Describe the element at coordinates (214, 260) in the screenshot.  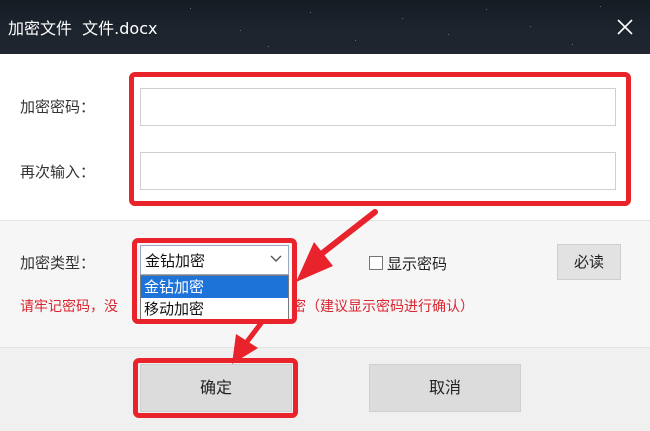
I see `encryption-type-select: 金钻加密` at that location.